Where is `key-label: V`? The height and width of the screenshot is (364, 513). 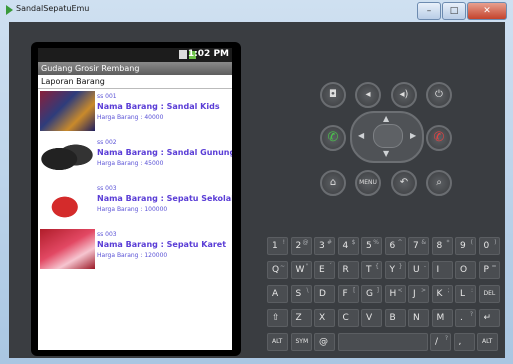 key-label: V is located at coordinates (369, 318).